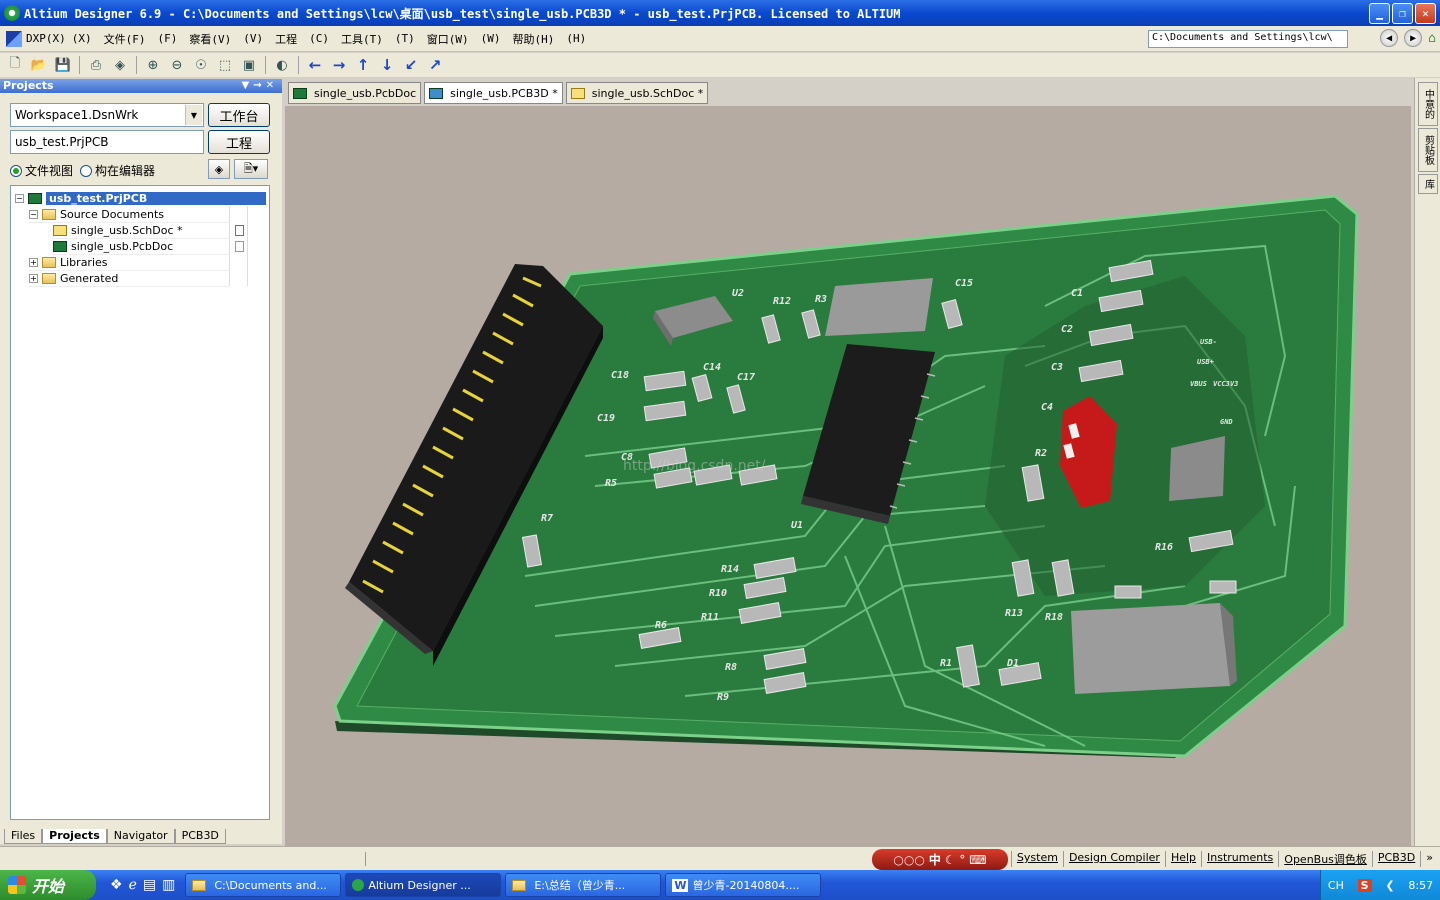 This screenshot has width=1440, height=900. I want to click on status-design-compiler: Design Compiler, so click(1113, 859).